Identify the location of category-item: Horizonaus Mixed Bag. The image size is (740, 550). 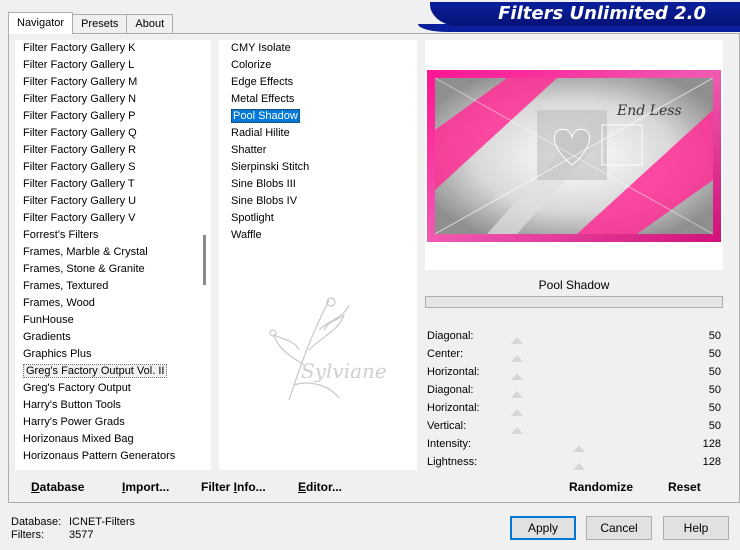
(113, 439).